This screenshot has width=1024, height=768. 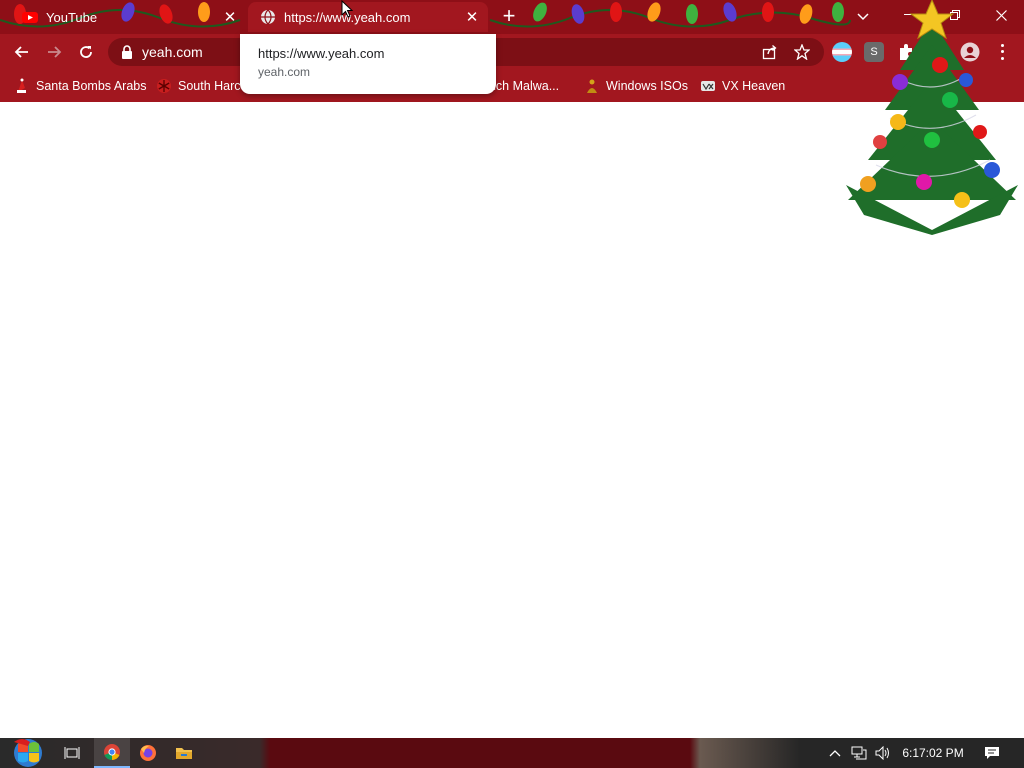 What do you see at coordinates (933, 753) in the screenshot?
I see `taskbar-clock: 6:17:02 PM` at bounding box center [933, 753].